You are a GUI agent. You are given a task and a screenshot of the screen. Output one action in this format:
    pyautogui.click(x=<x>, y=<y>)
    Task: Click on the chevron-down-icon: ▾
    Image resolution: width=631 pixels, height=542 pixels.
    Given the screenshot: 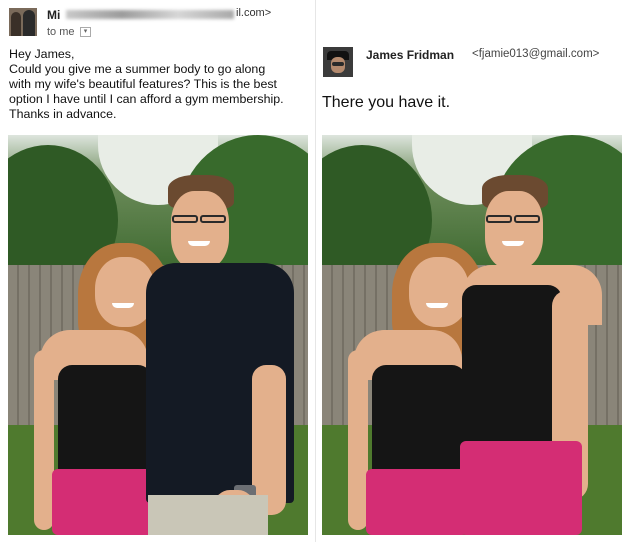 What is the action you would take?
    pyautogui.click(x=85, y=32)
    